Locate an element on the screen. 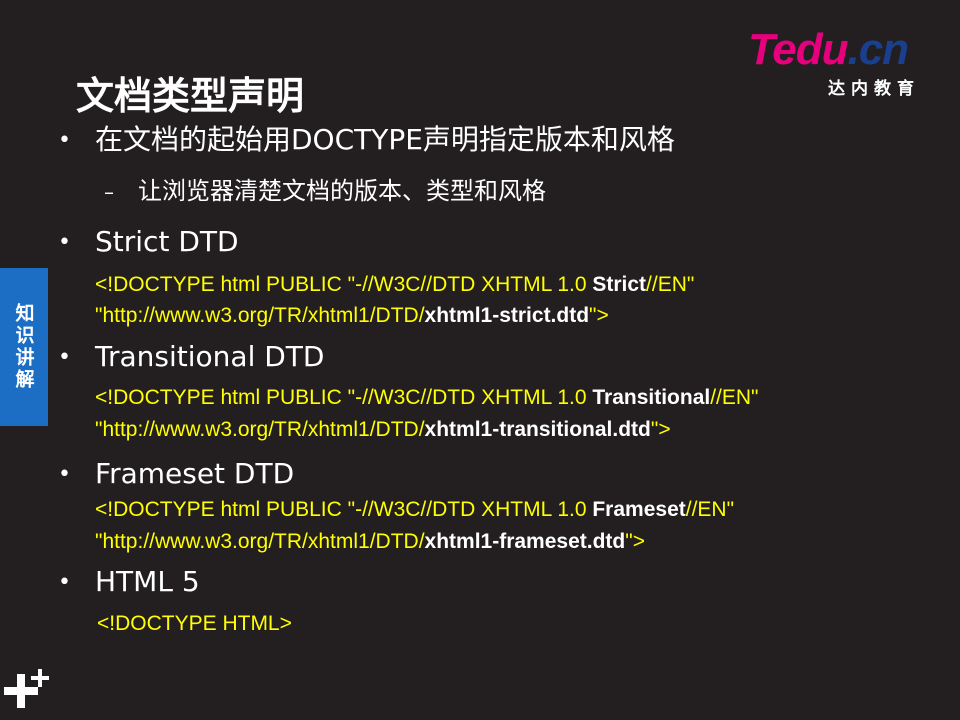  logo-subtitle: 达内教育 is located at coordinates (874, 89).